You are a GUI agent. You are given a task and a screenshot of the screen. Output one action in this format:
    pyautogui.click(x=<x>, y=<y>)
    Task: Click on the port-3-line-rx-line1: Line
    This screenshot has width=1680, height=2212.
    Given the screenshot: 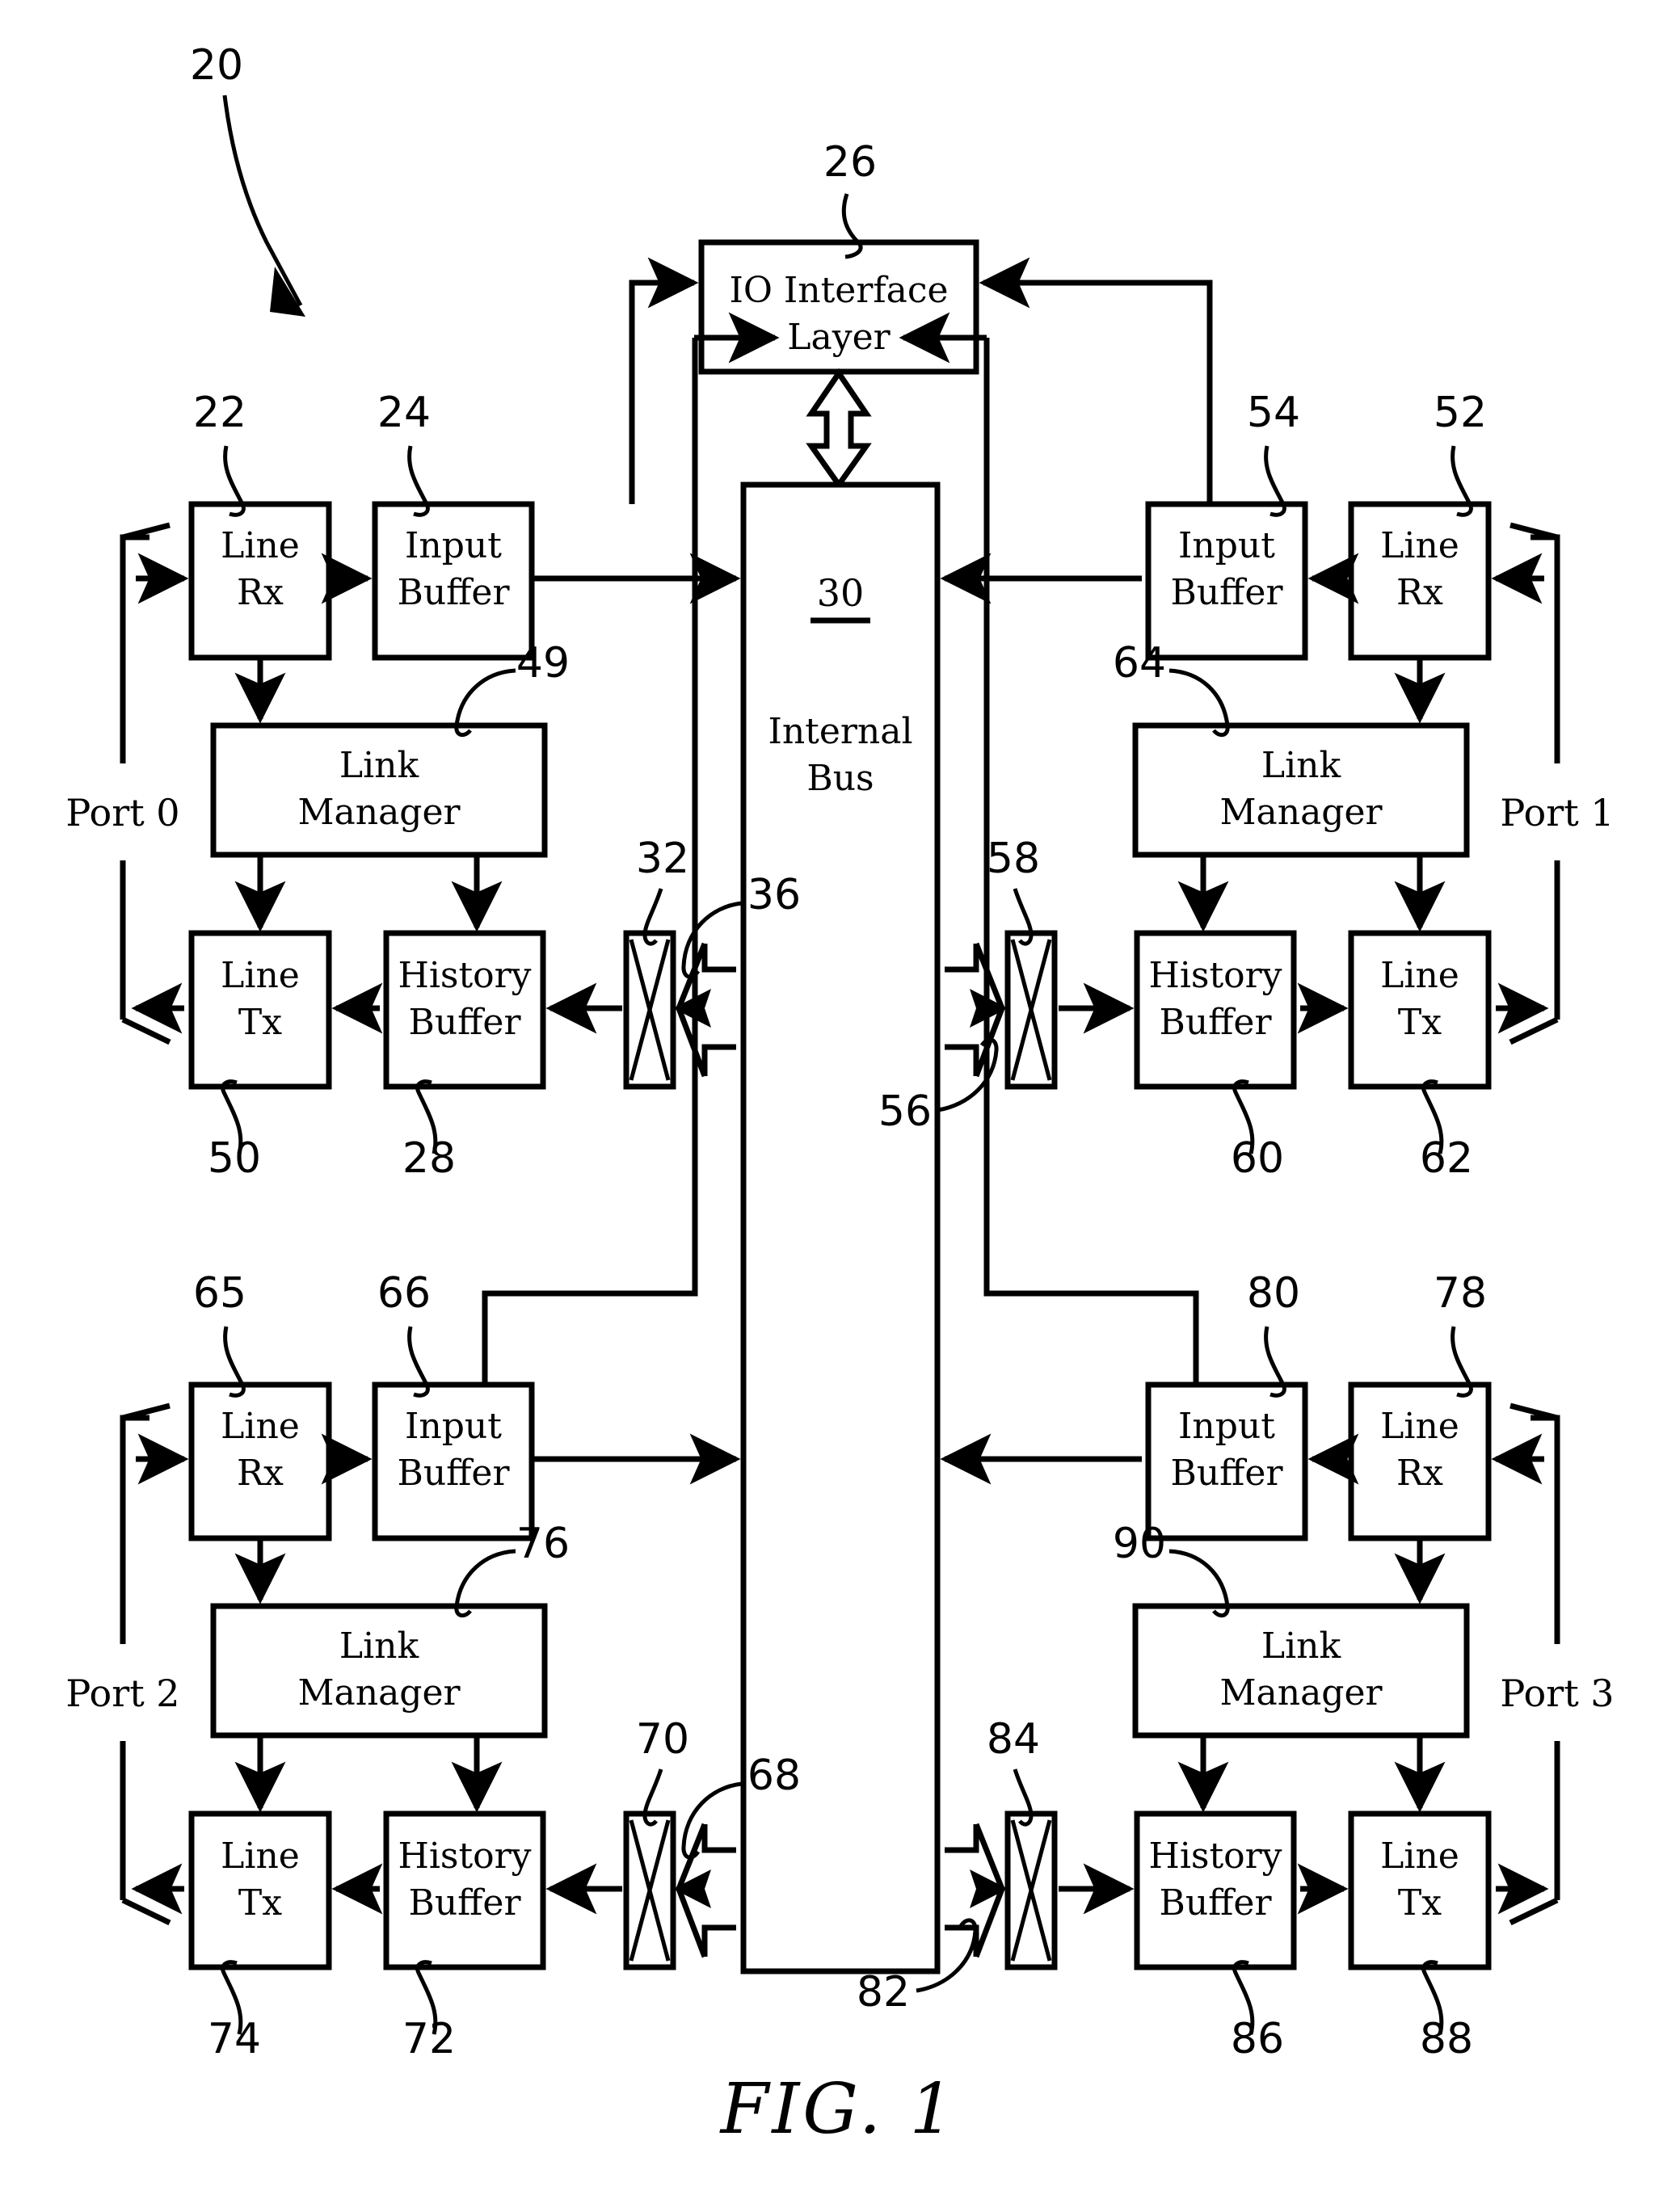 What is the action you would take?
    pyautogui.click(x=1419, y=1427)
    